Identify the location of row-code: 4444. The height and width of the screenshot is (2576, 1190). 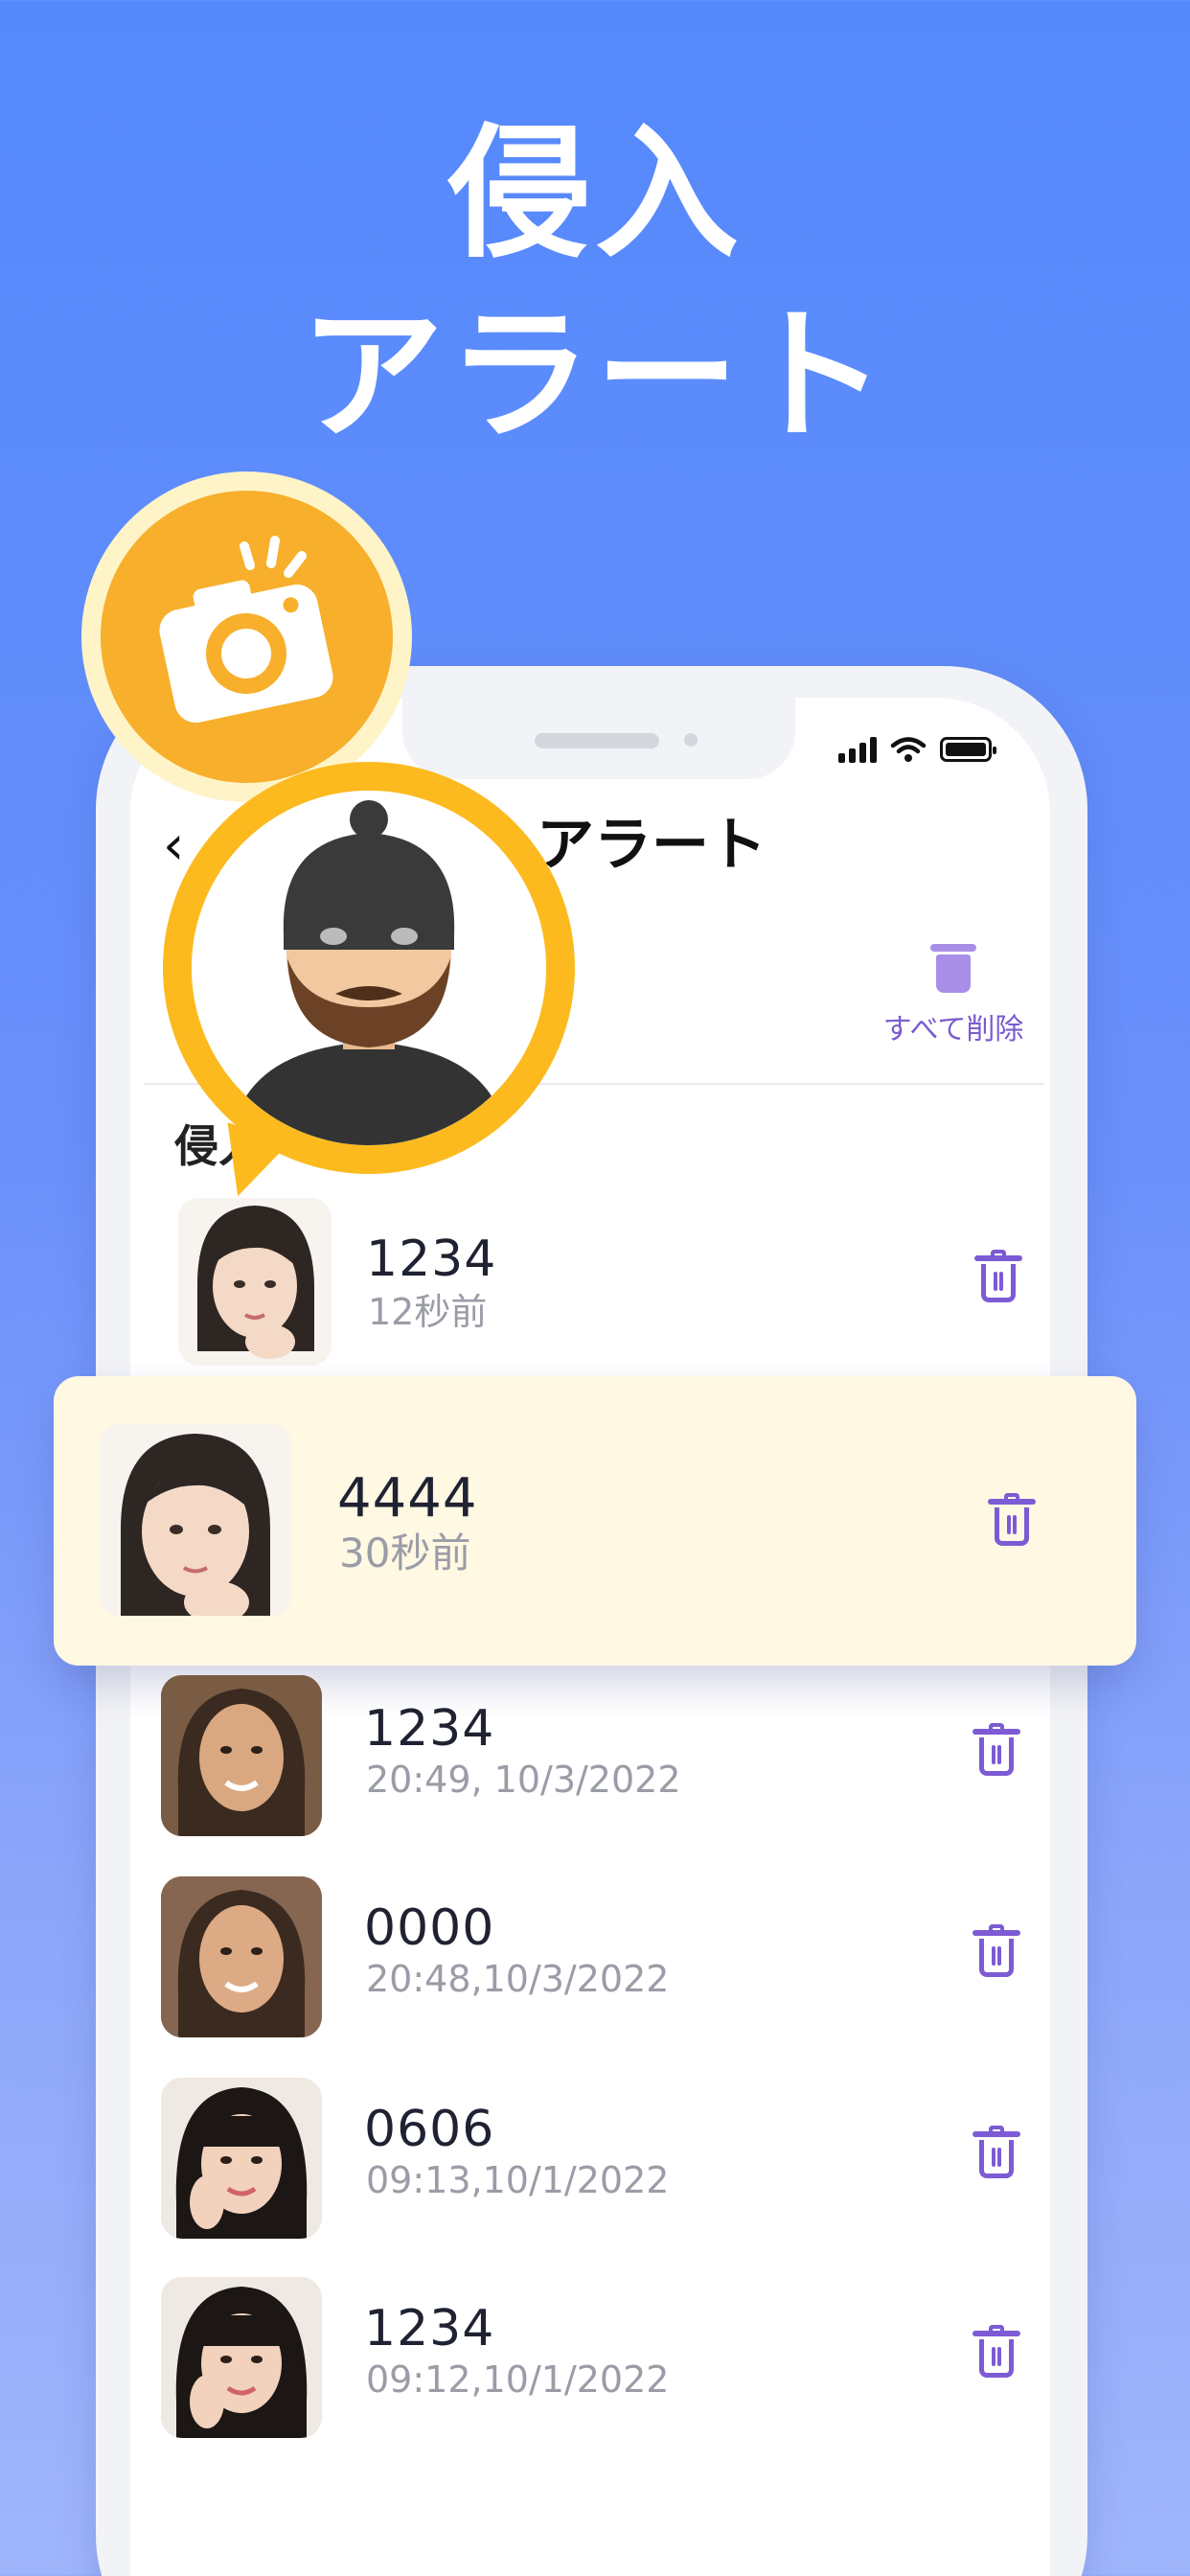
(408, 1498).